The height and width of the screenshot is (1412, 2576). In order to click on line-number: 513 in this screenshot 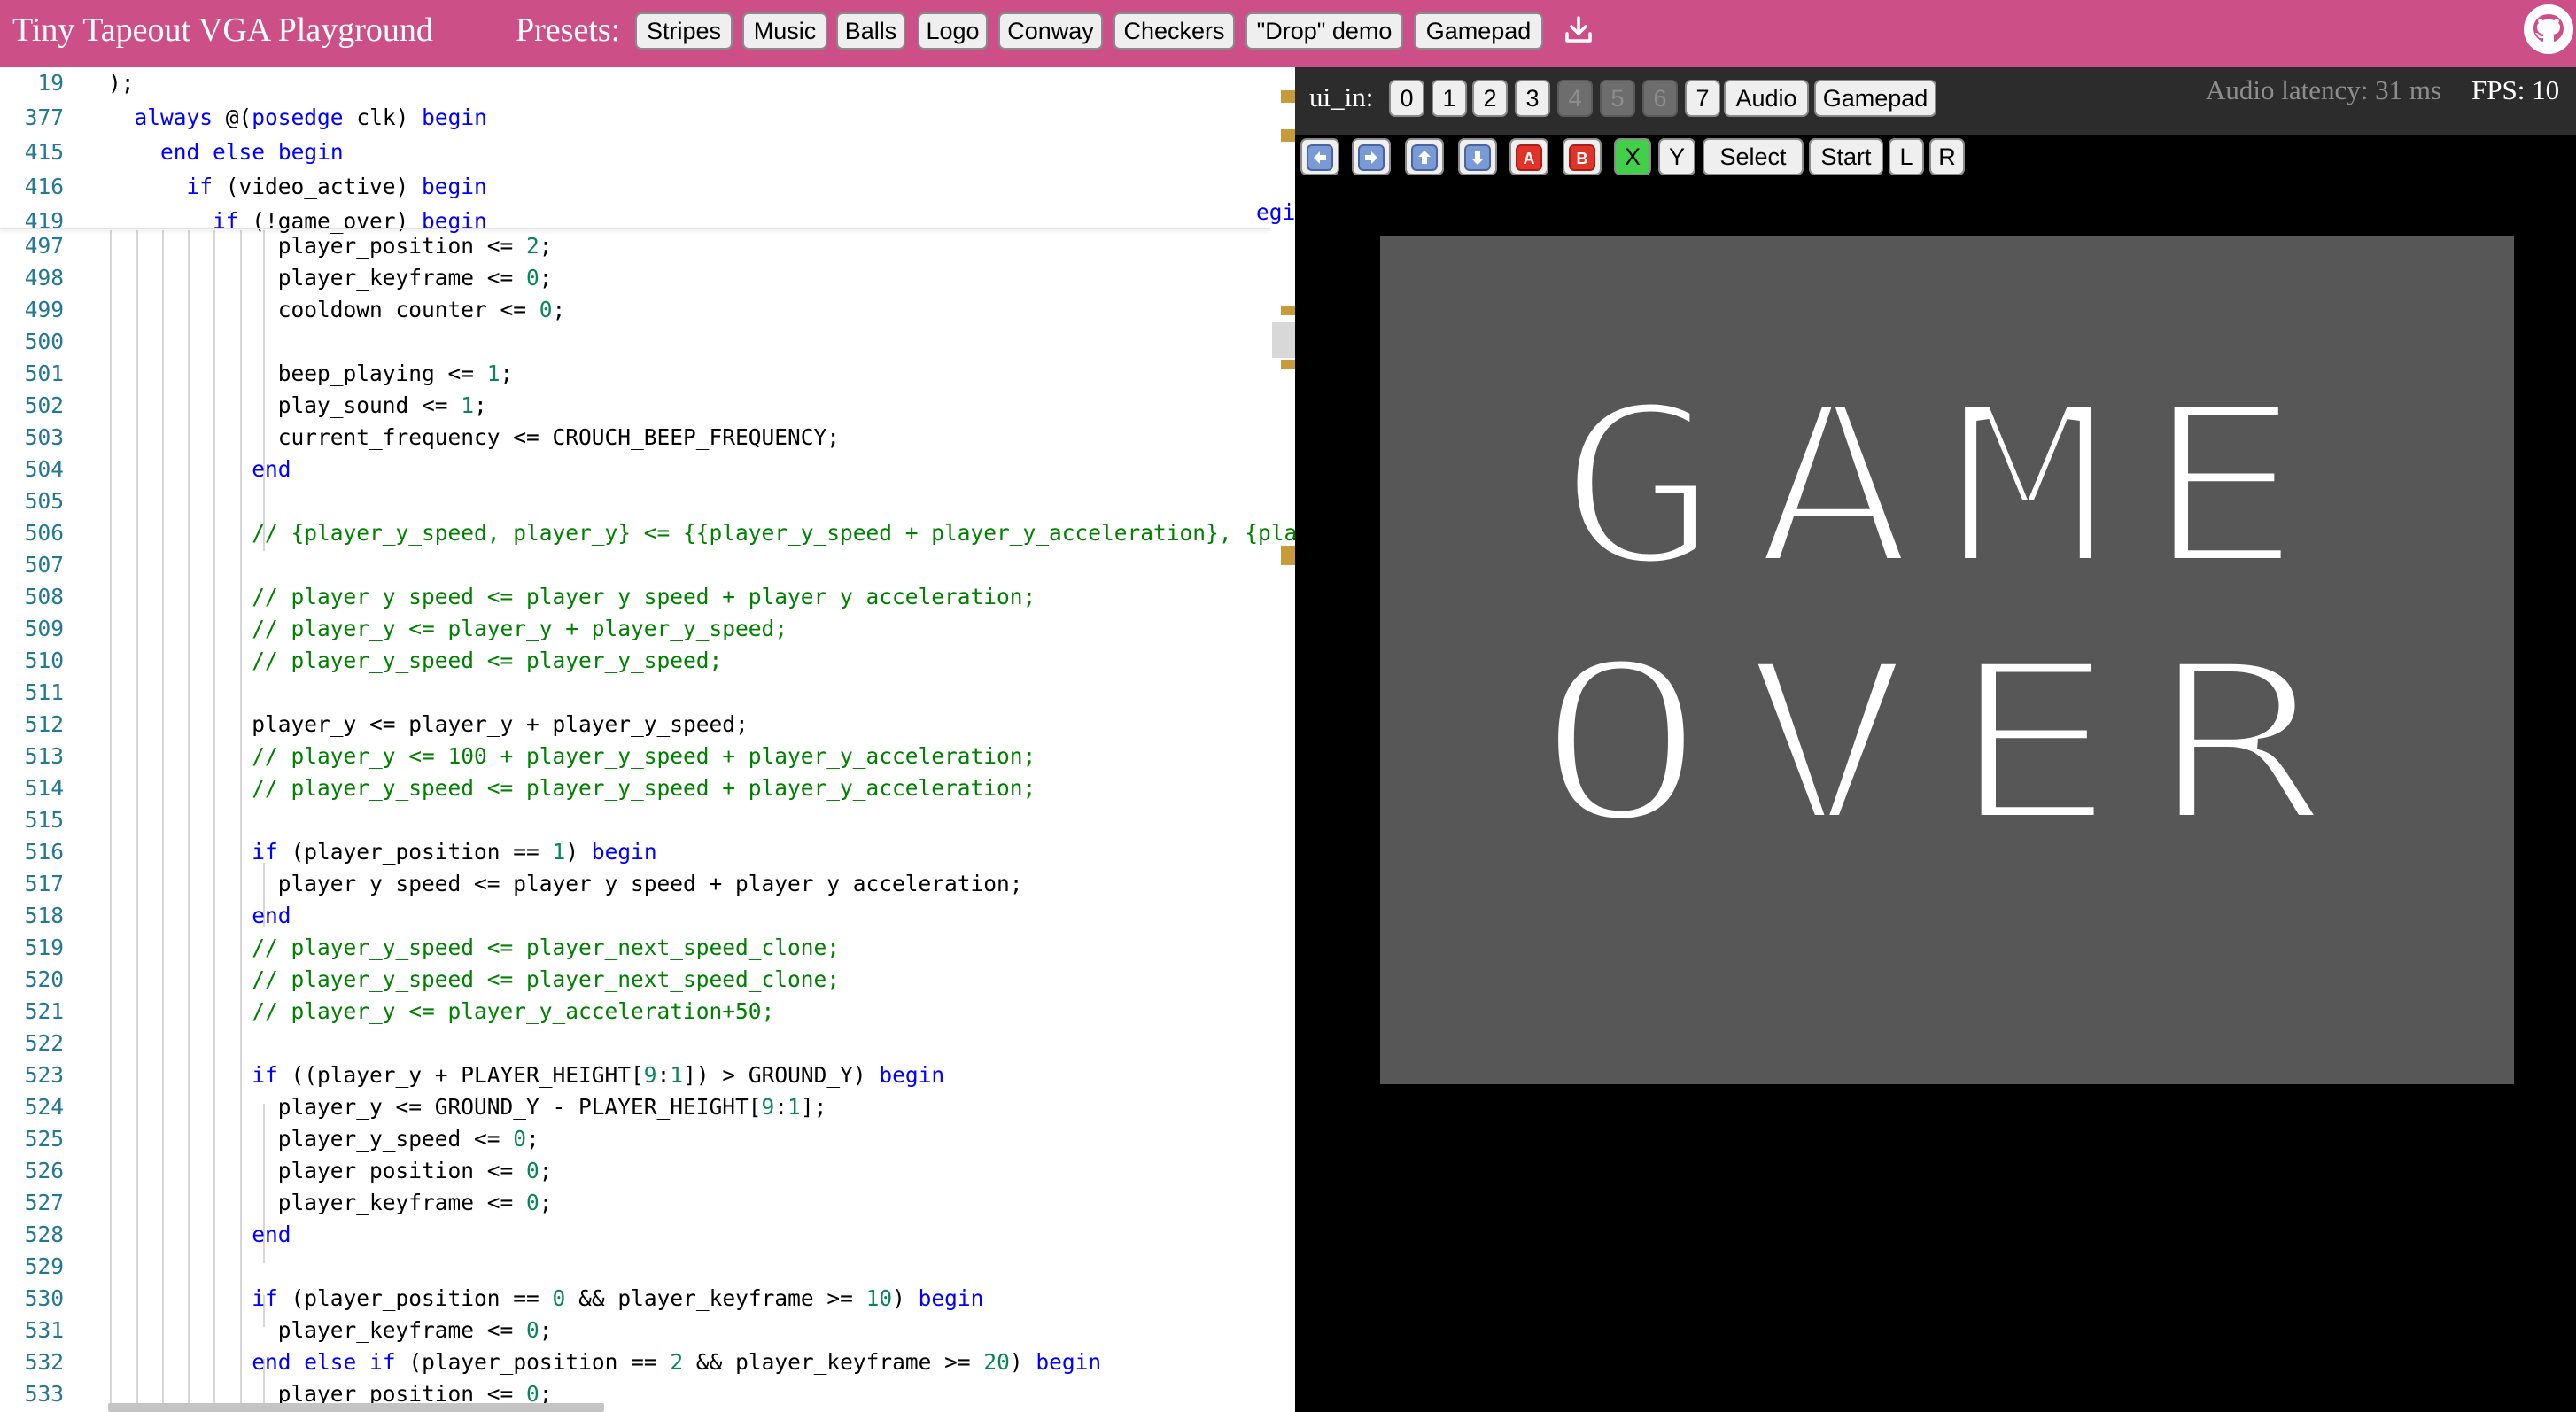, I will do `click(44, 756)`.